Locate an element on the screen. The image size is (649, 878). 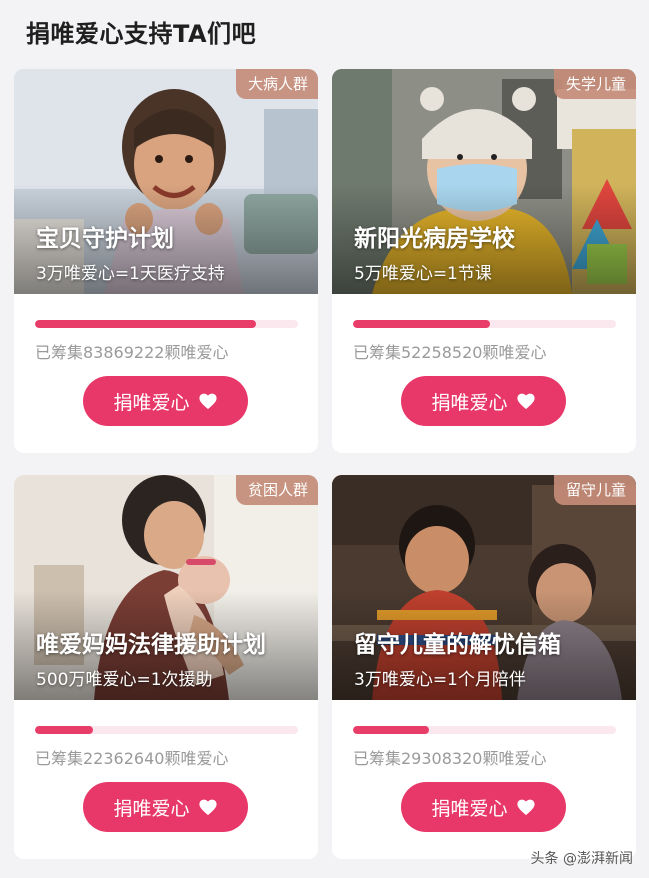
raised-amount: 已筹集52258520颗唯爱心 is located at coordinates (450, 352).